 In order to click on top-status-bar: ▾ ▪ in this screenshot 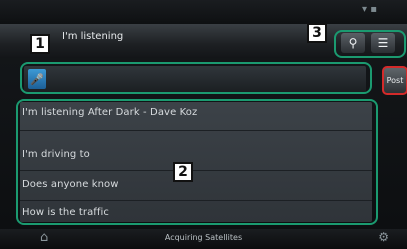, I will do `click(203, 12)`.